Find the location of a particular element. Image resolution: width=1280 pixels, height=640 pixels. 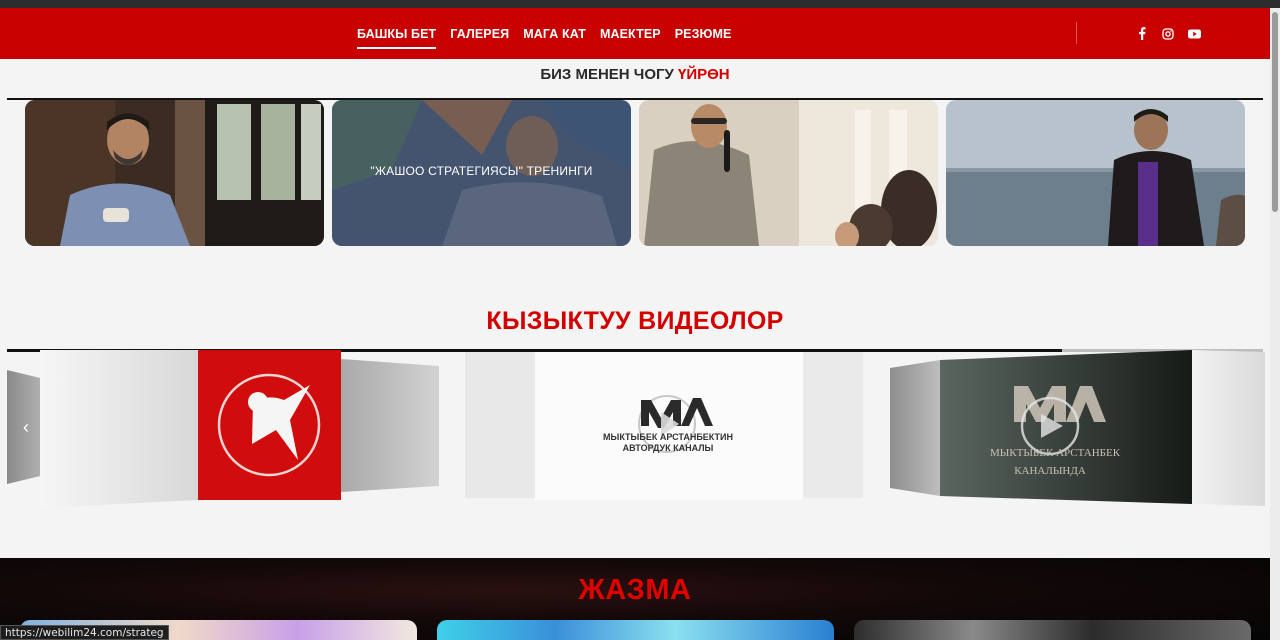

video-logo-line1: МЫКТЫБЕК АРСТАНБЕК is located at coordinates (1055, 453).